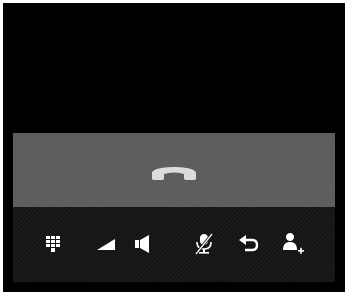 The image size is (348, 295). I want to click on return-arrow-icon, so click(249, 243).